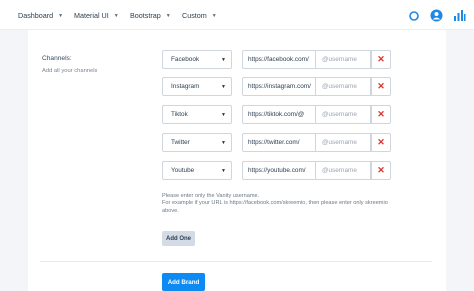 This screenshot has width=474, height=291. Describe the element at coordinates (183, 170) in the screenshot. I see `platform-select-value: Youtube` at that location.